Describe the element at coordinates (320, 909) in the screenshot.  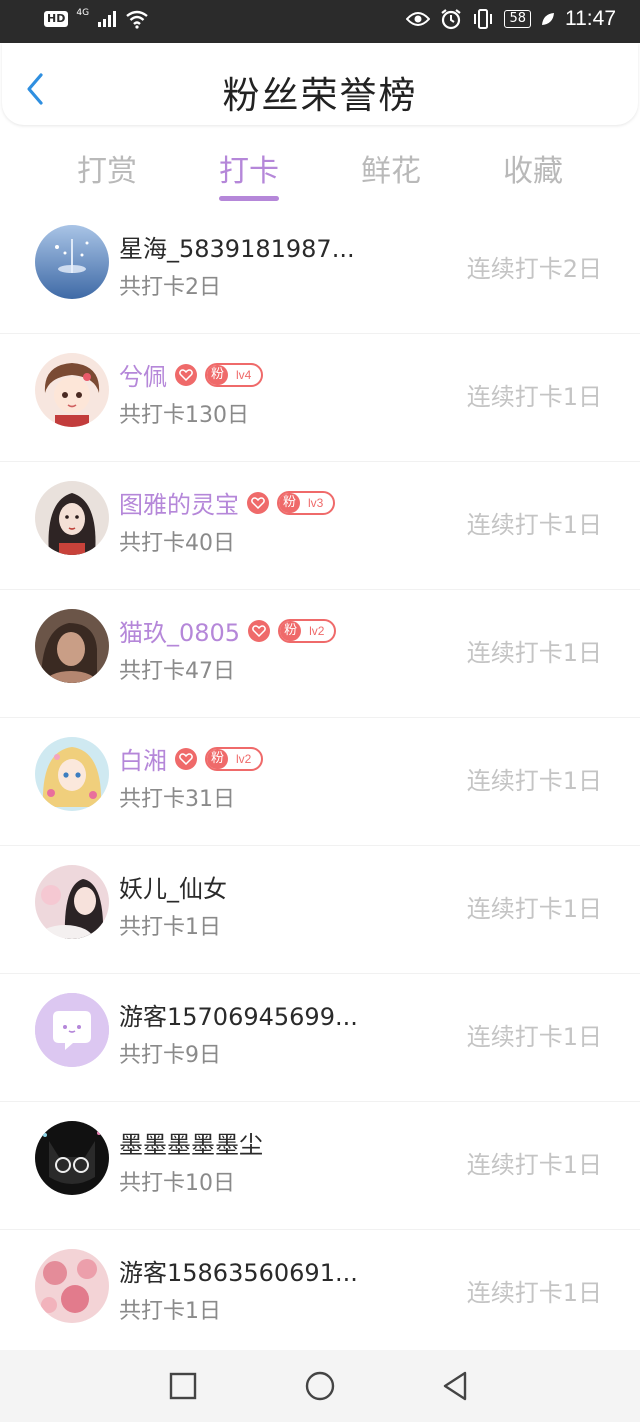
I see `list-item: 妖儿_仙女 共打卡1日 连续打卡1日` at that location.